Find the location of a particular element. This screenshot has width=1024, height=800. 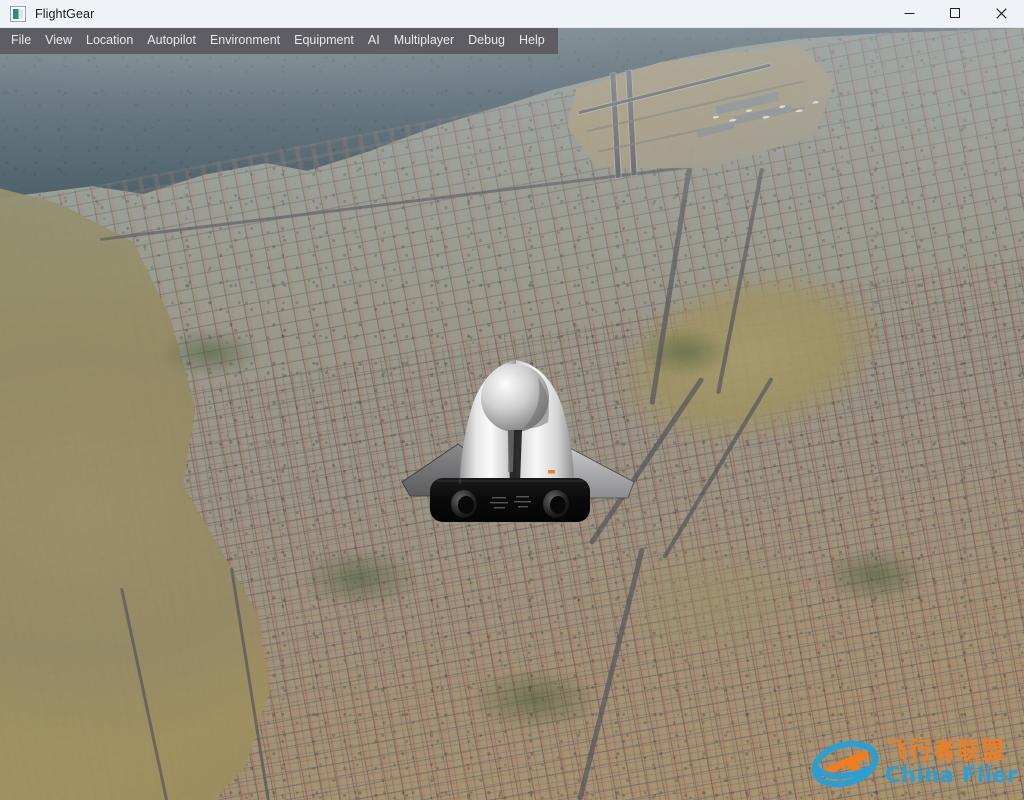

maximize-icon is located at coordinates (954, 13).